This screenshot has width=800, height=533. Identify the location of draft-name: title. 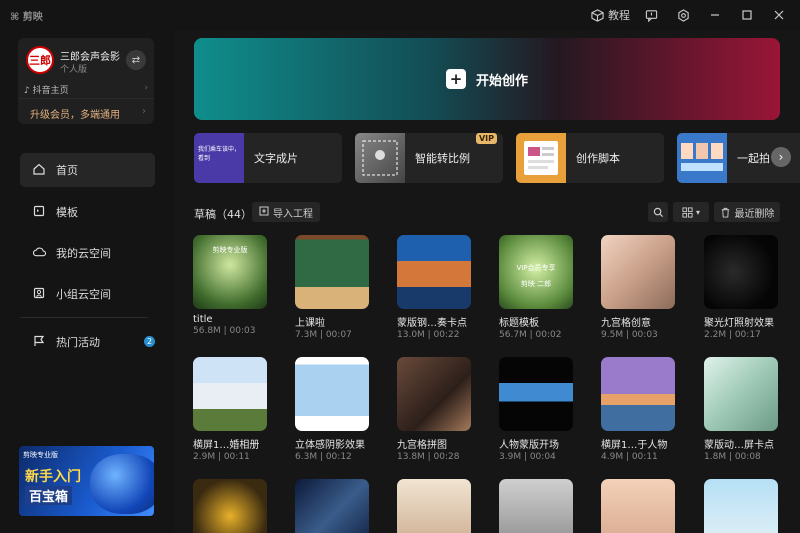
(203, 319).